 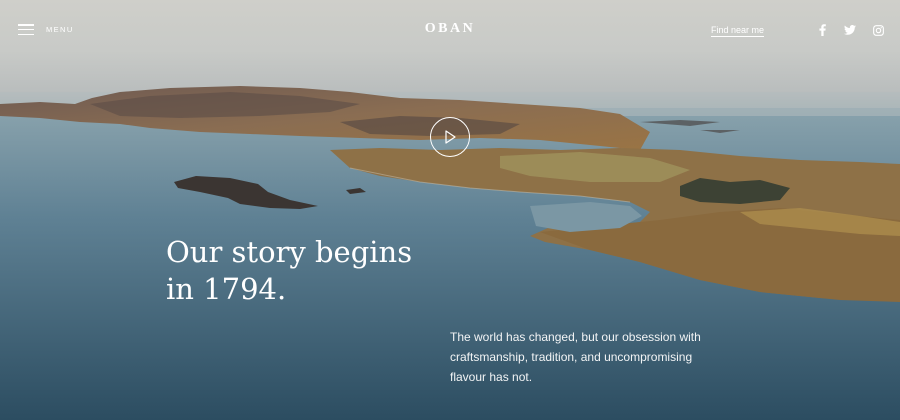 I want to click on facebook-icon, so click(x=822, y=30).